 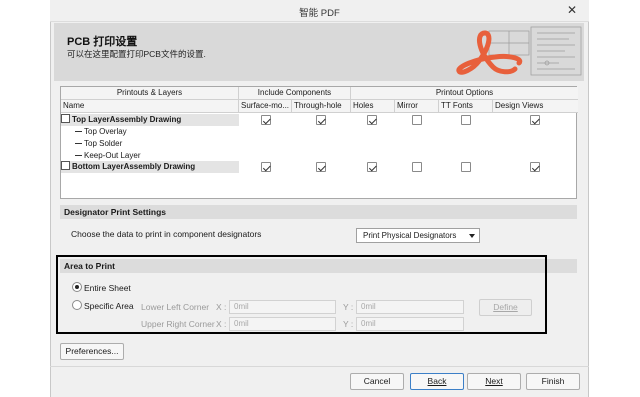 What do you see at coordinates (266, 120) in the screenshot?
I see `checkbox-top-surface-mount` at bounding box center [266, 120].